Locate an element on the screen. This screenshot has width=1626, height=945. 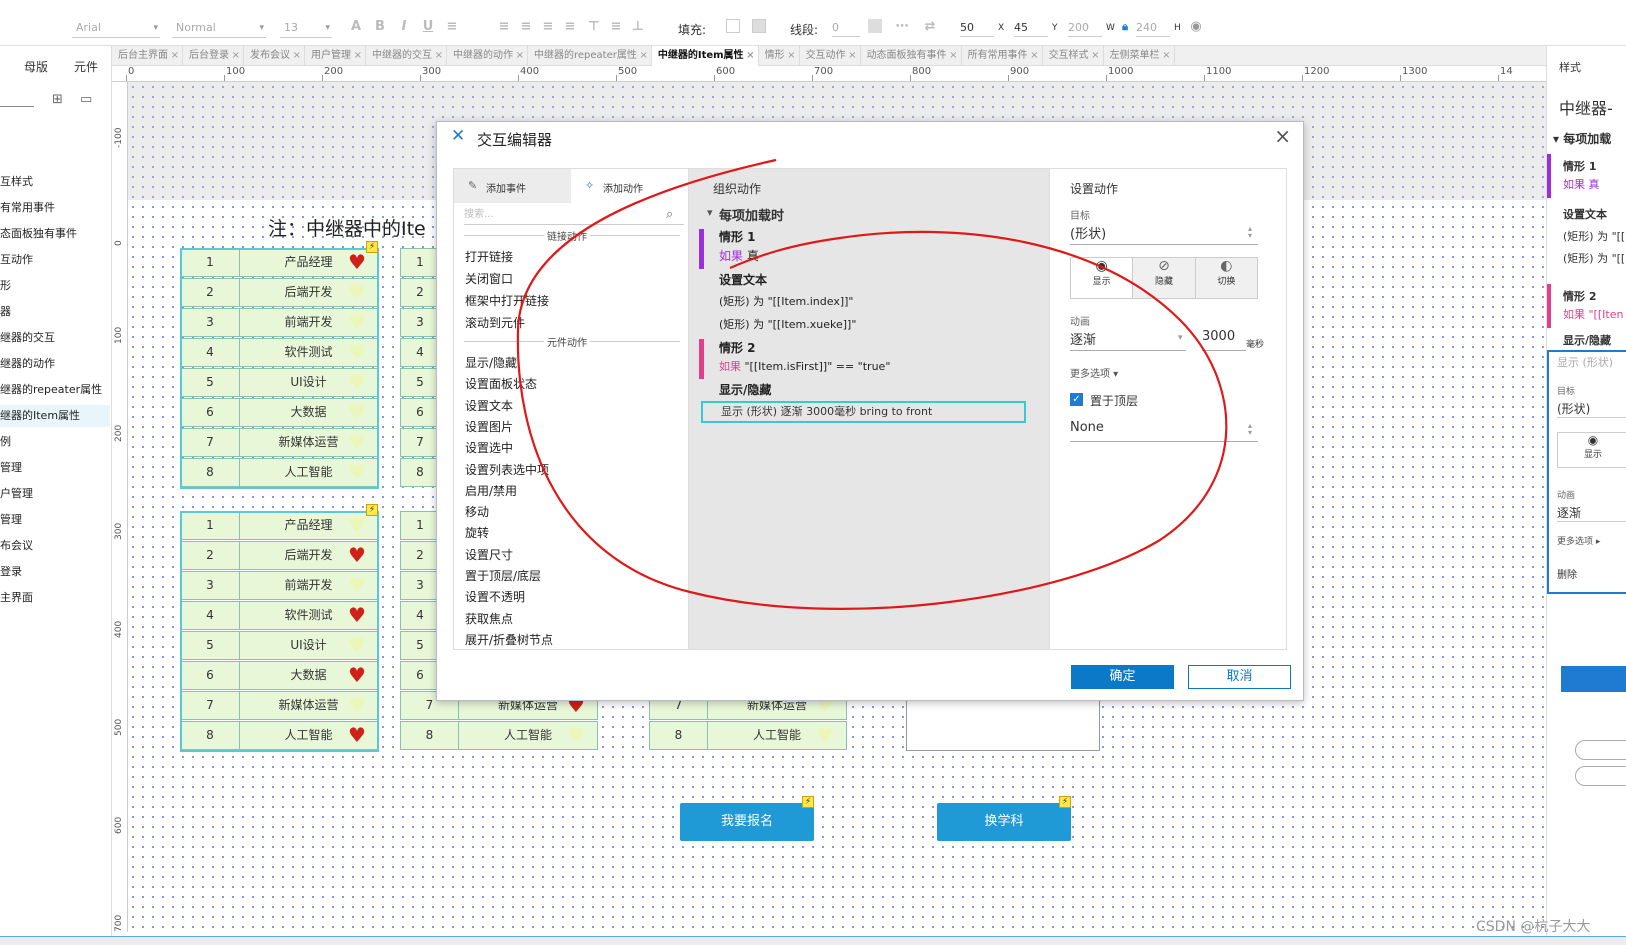
taskbar is located at coordinates (813, 940).